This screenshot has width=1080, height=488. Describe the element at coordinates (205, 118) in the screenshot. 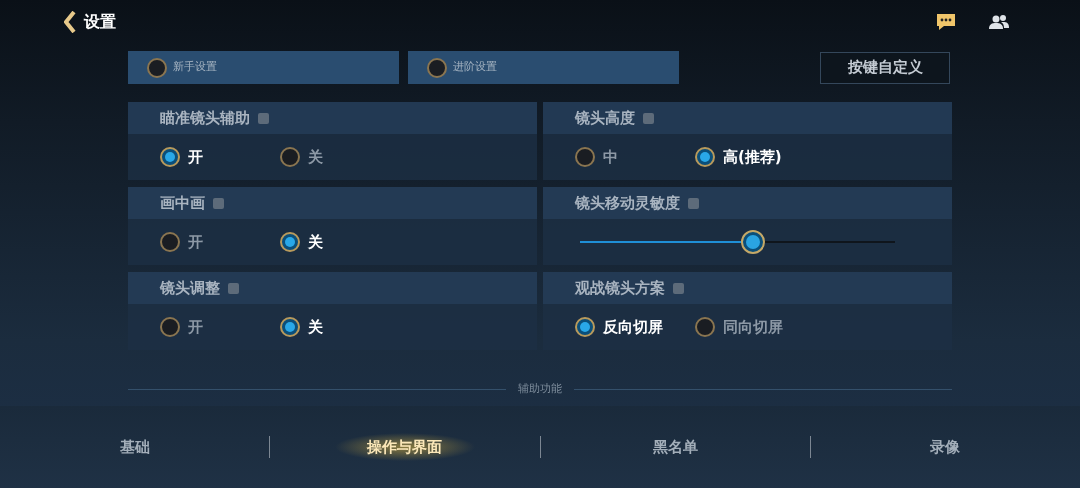

I see `setting-title: 瞄准镜头辅助` at that location.